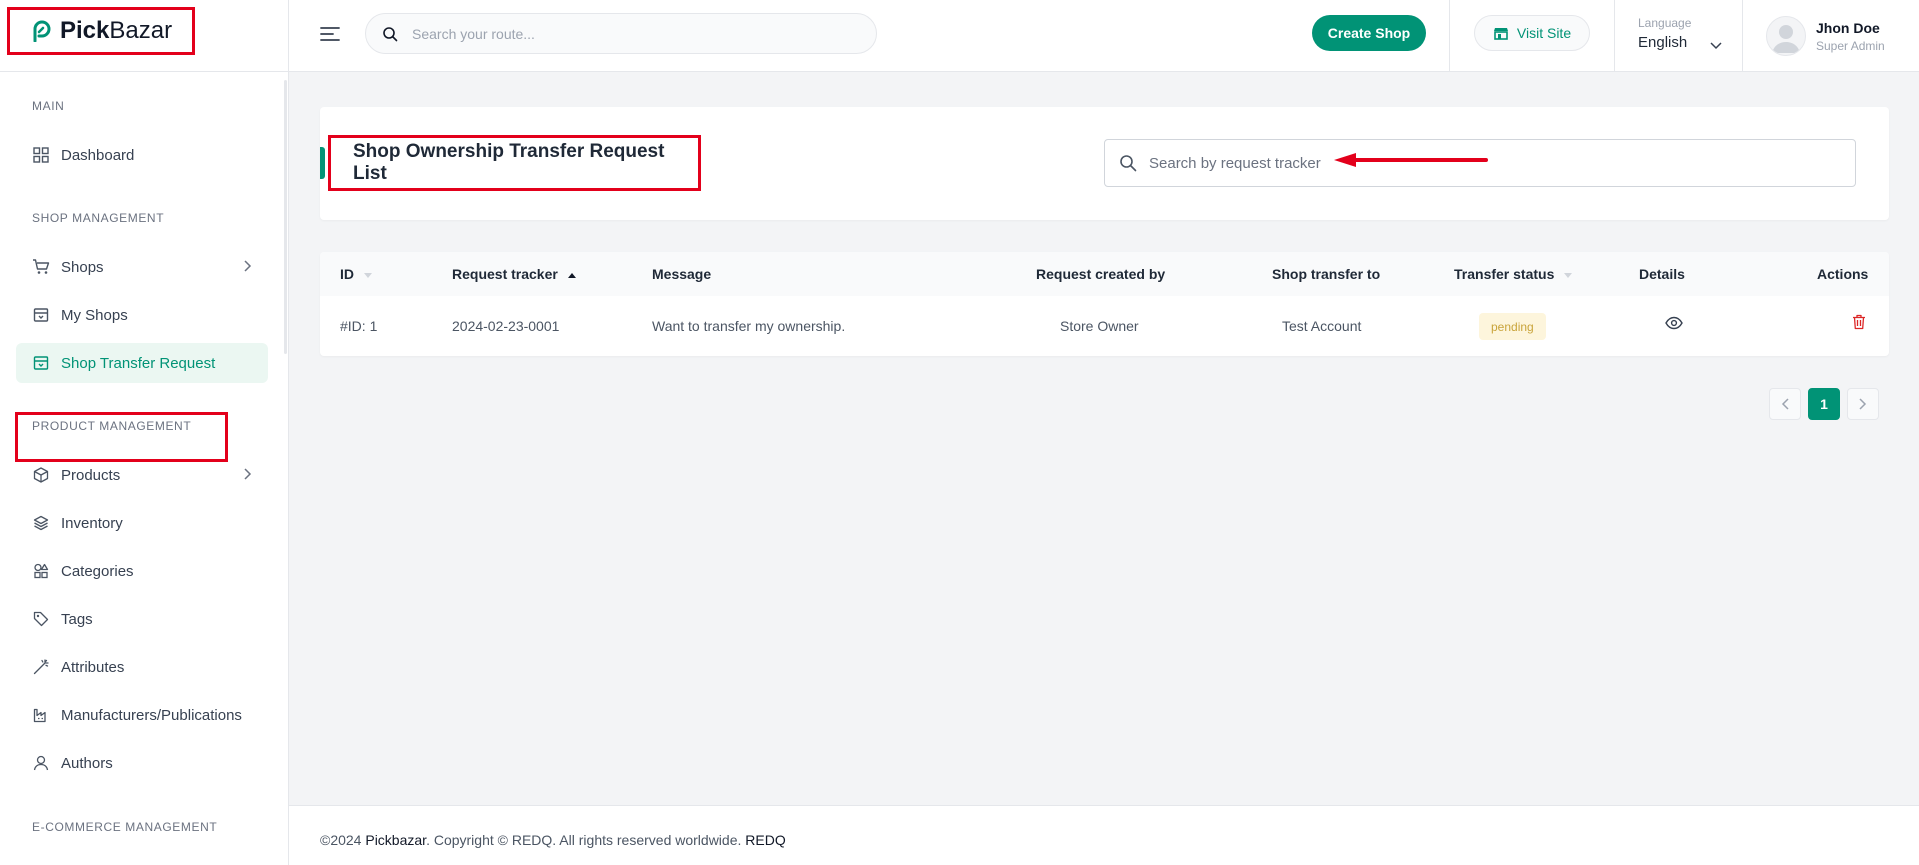 Image resolution: width=1919 pixels, height=865 pixels. I want to click on sidebar-item-label: My Shops, so click(94, 315).